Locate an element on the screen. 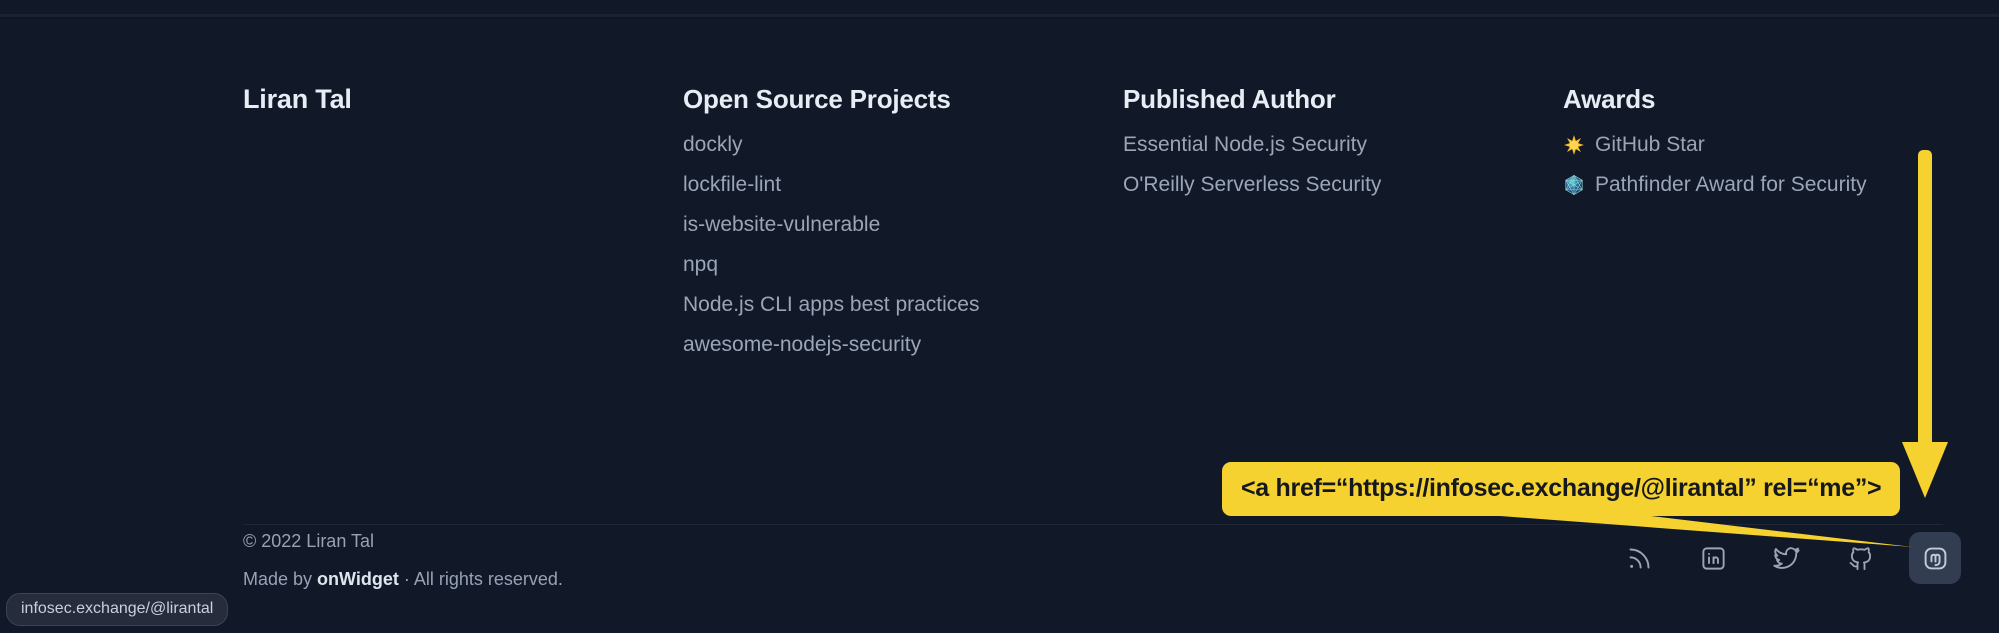 Image resolution: width=1999 pixels, height=633 pixels. social-link-mastodon is located at coordinates (1935, 558).